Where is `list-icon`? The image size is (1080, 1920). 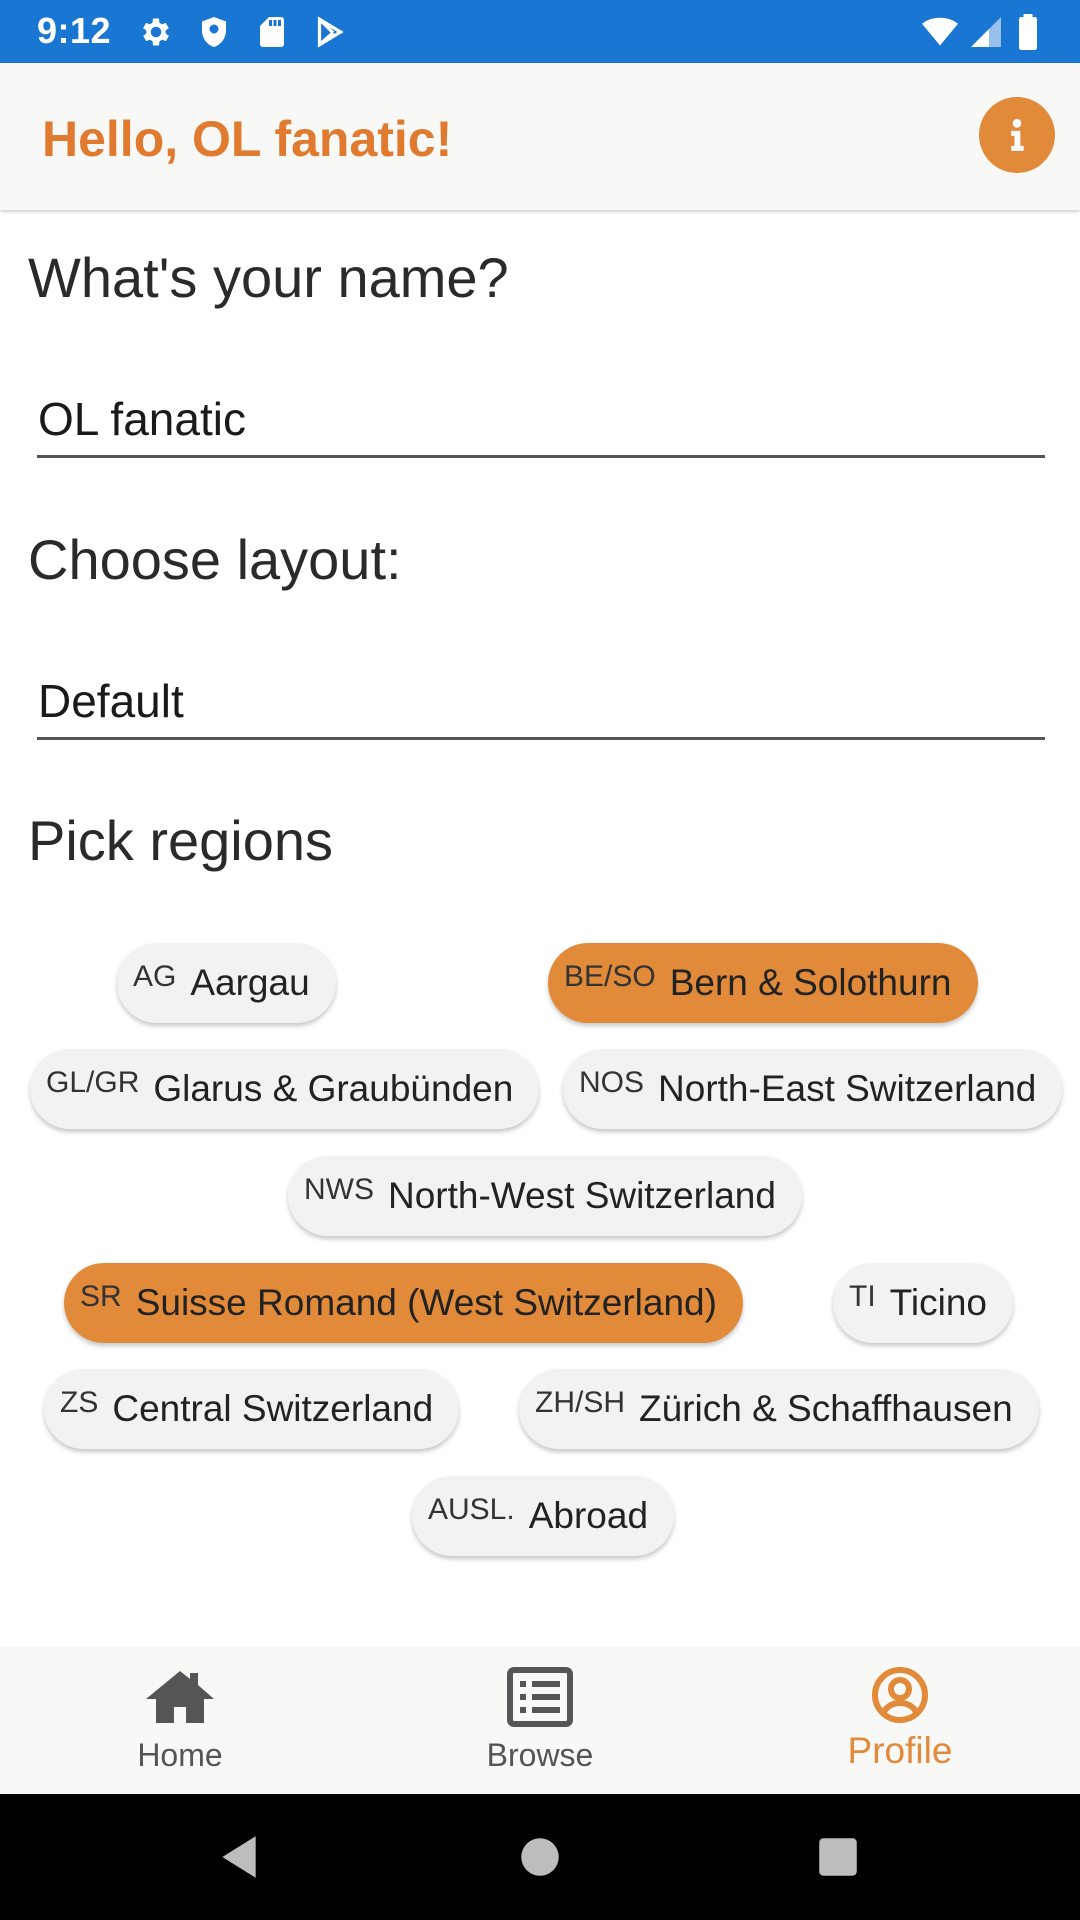 list-icon is located at coordinates (540, 1697).